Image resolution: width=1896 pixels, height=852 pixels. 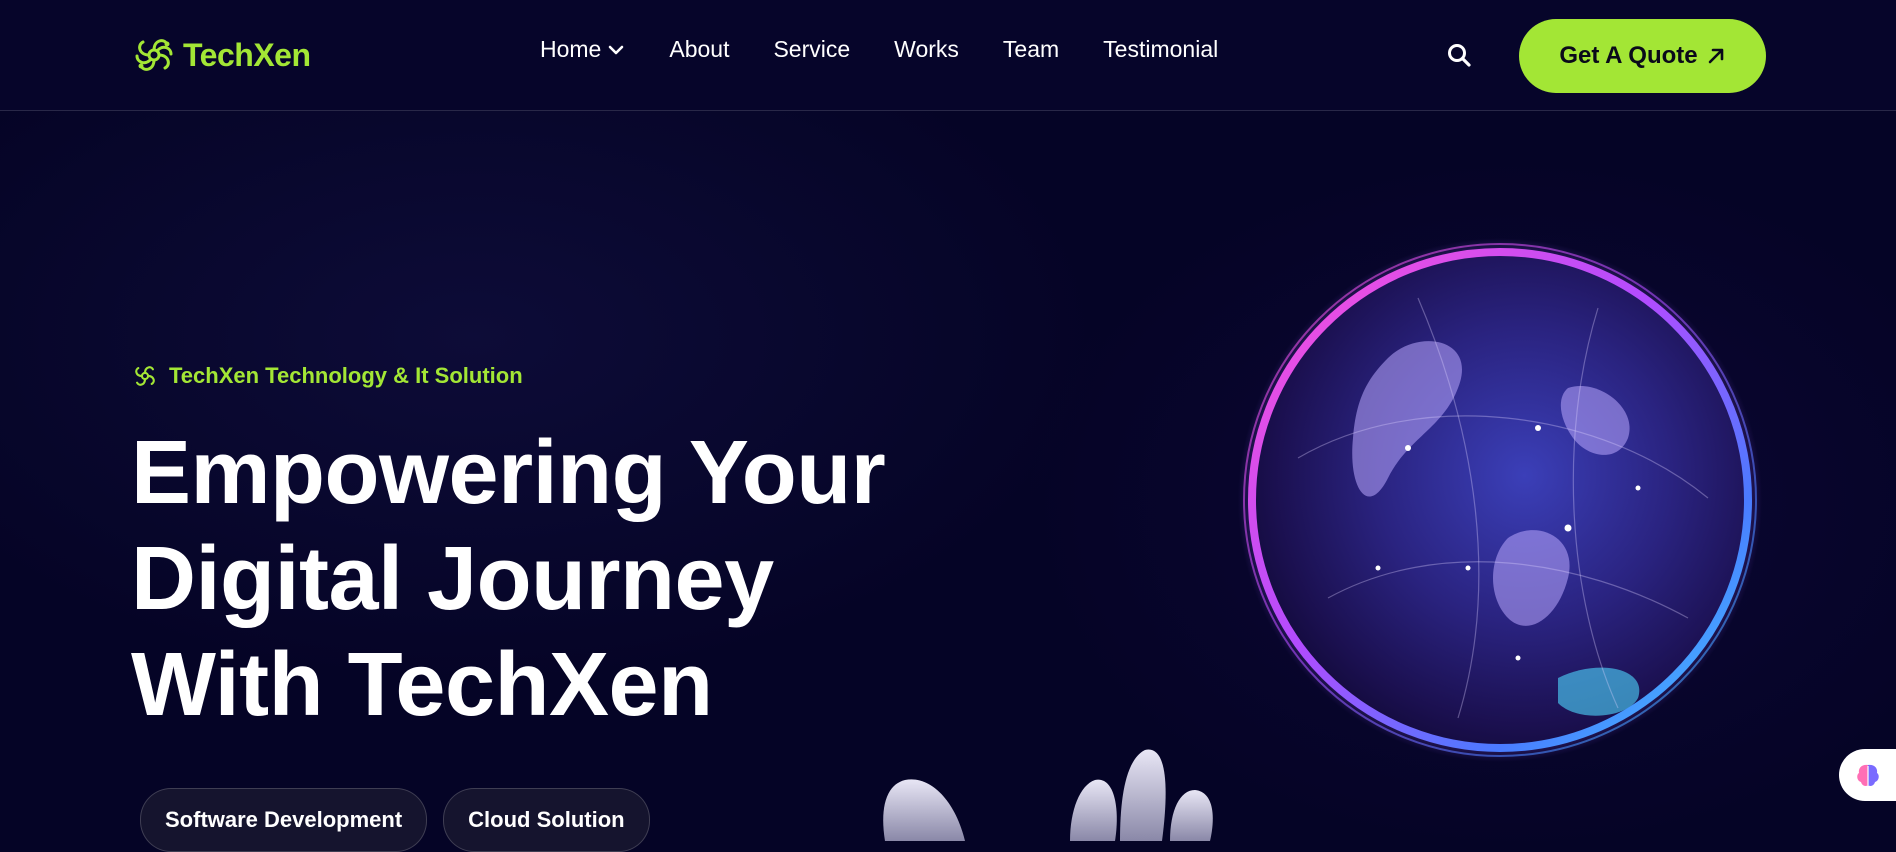 I want to click on robot-hand-image, so click(x=1048, y=795).